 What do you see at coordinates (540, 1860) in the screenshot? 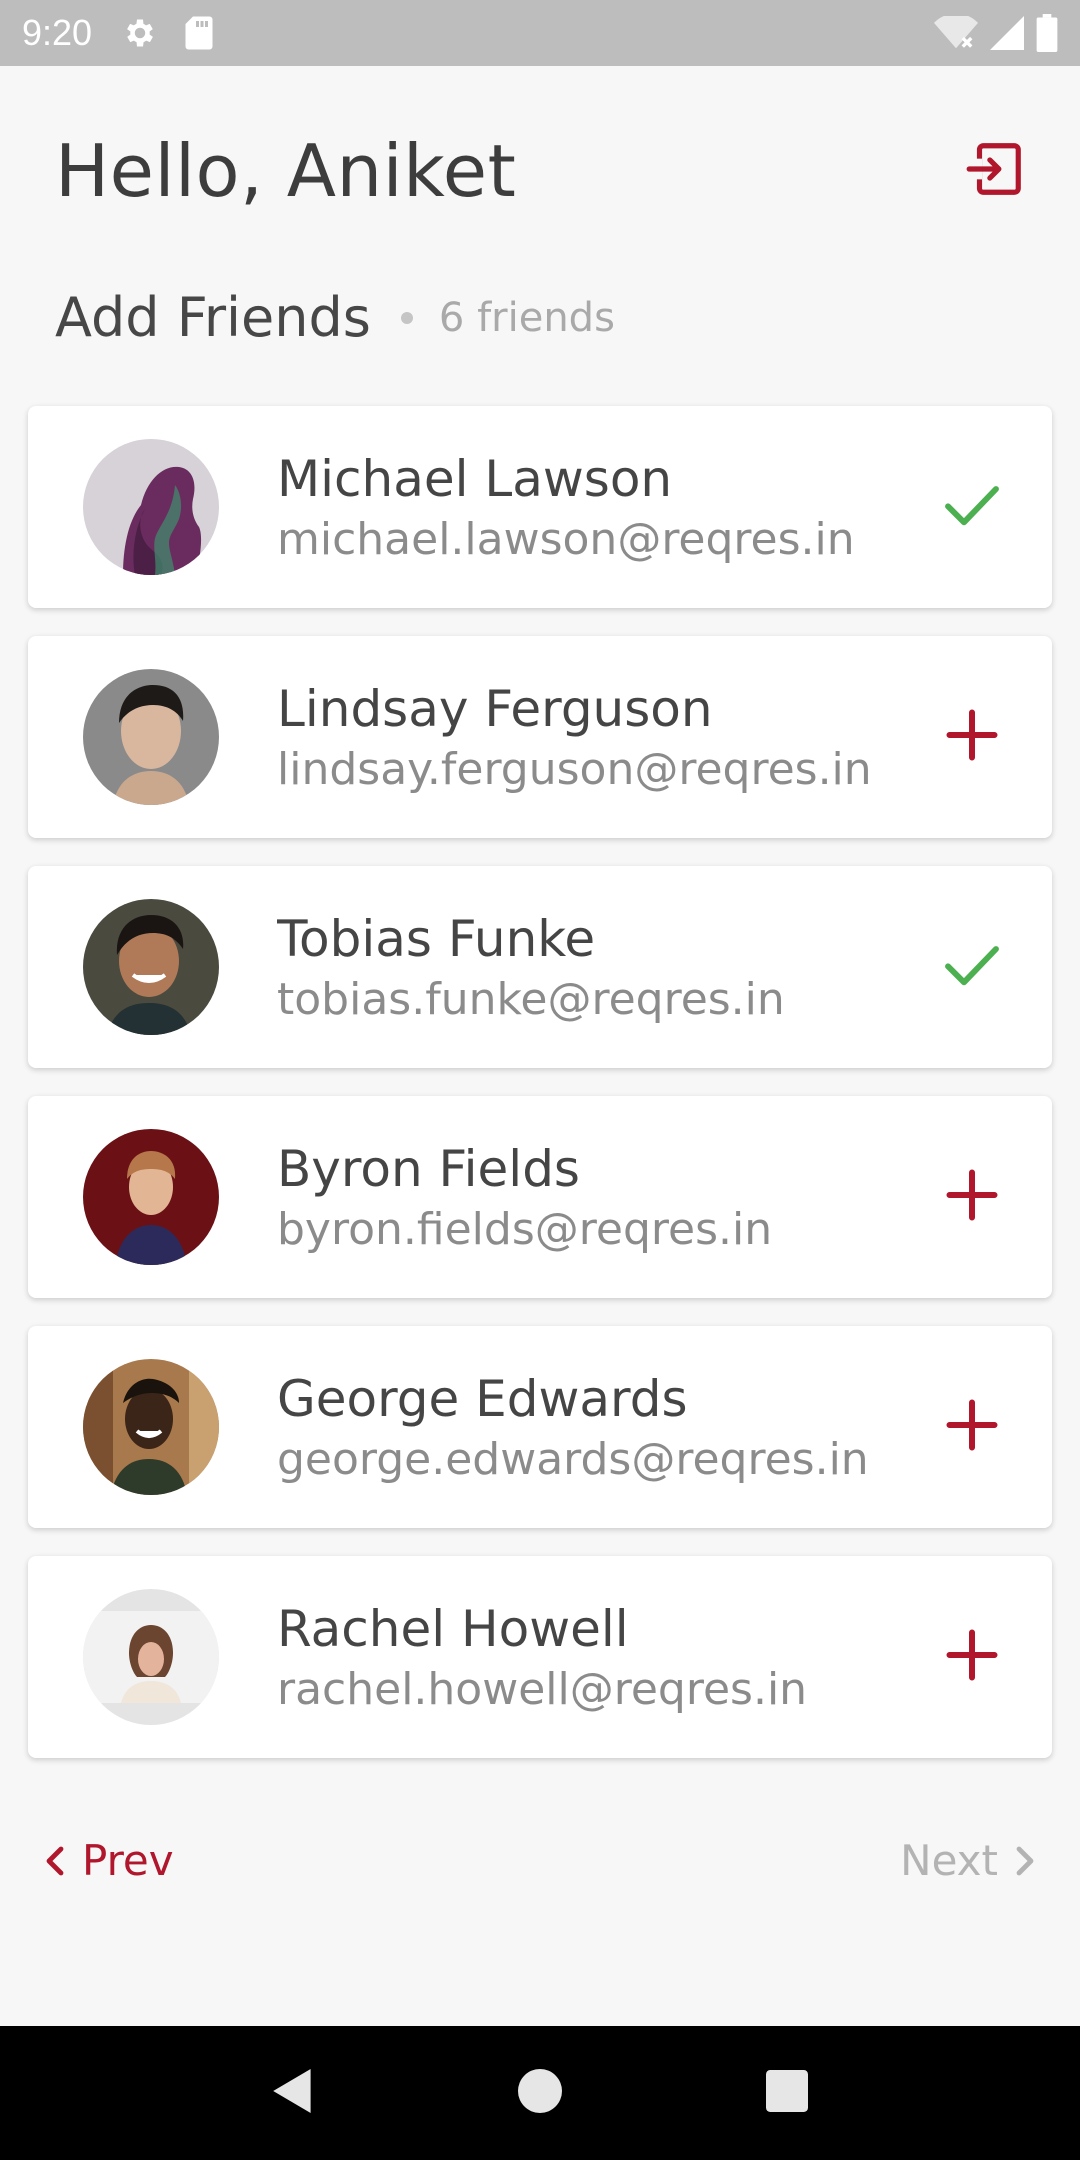
I see `pagination: Prev Next` at bounding box center [540, 1860].